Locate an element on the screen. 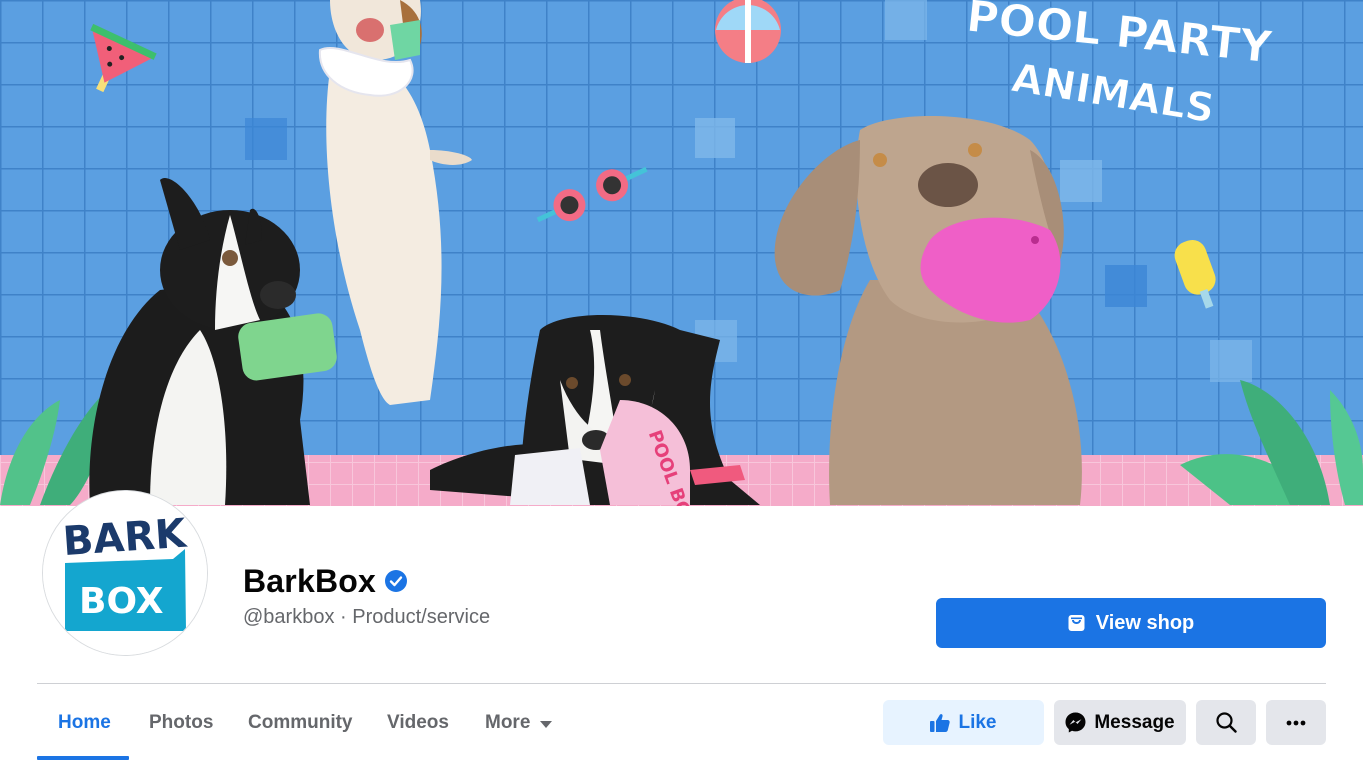  tab-community-label: Community is located at coordinates (300, 722).